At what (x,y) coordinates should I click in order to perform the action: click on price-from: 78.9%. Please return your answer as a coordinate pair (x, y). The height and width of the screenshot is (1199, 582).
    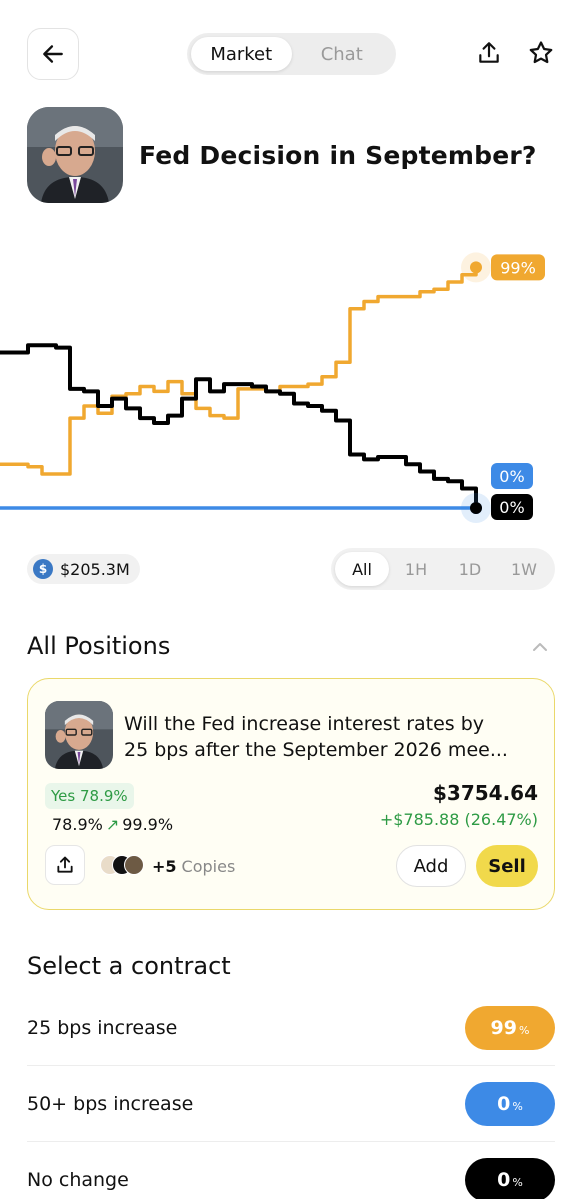
    Looking at the image, I should click on (77, 824).